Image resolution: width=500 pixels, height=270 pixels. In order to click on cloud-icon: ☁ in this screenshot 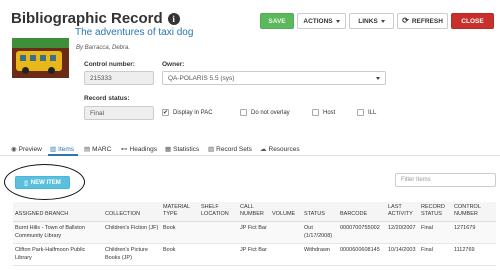, I will do `click(263, 149)`.